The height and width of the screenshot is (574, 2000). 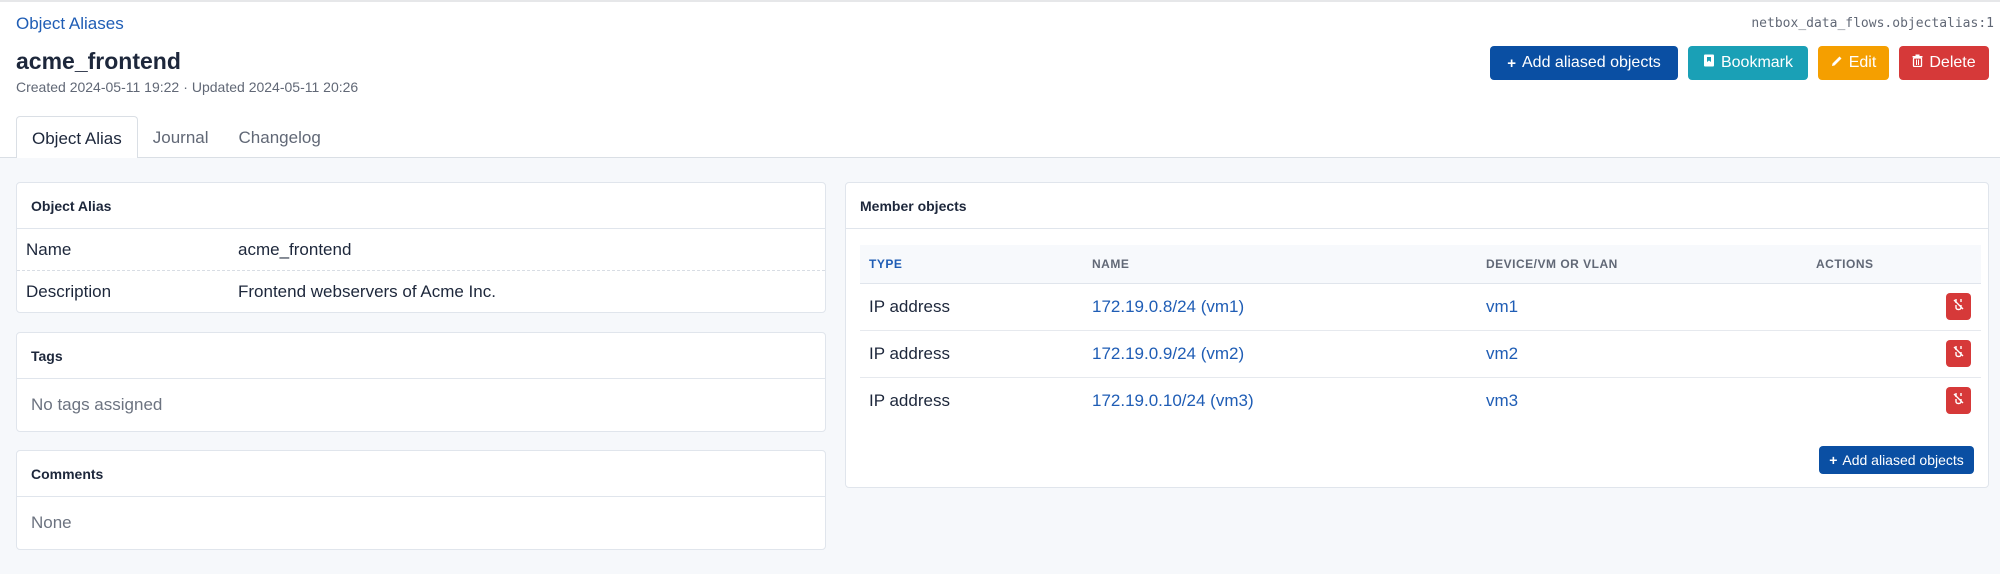 I want to click on tags-card-title: Tags, so click(x=421, y=356).